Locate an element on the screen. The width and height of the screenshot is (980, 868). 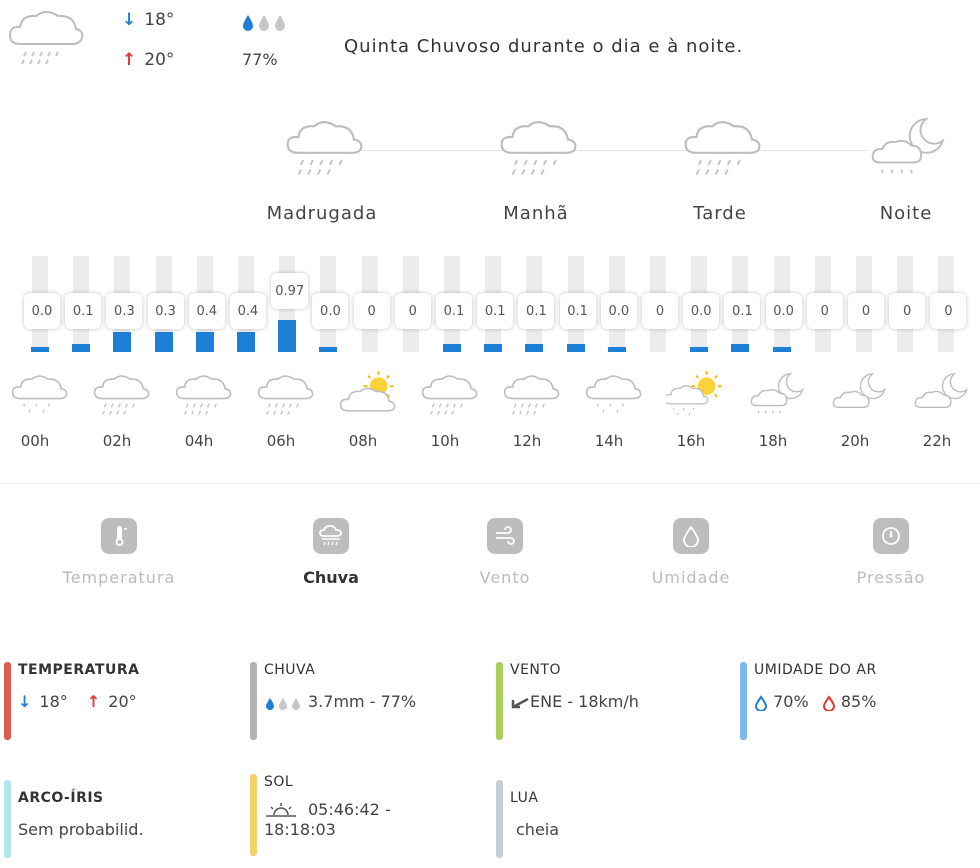
hour-label: 12h is located at coordinates (527, 441).